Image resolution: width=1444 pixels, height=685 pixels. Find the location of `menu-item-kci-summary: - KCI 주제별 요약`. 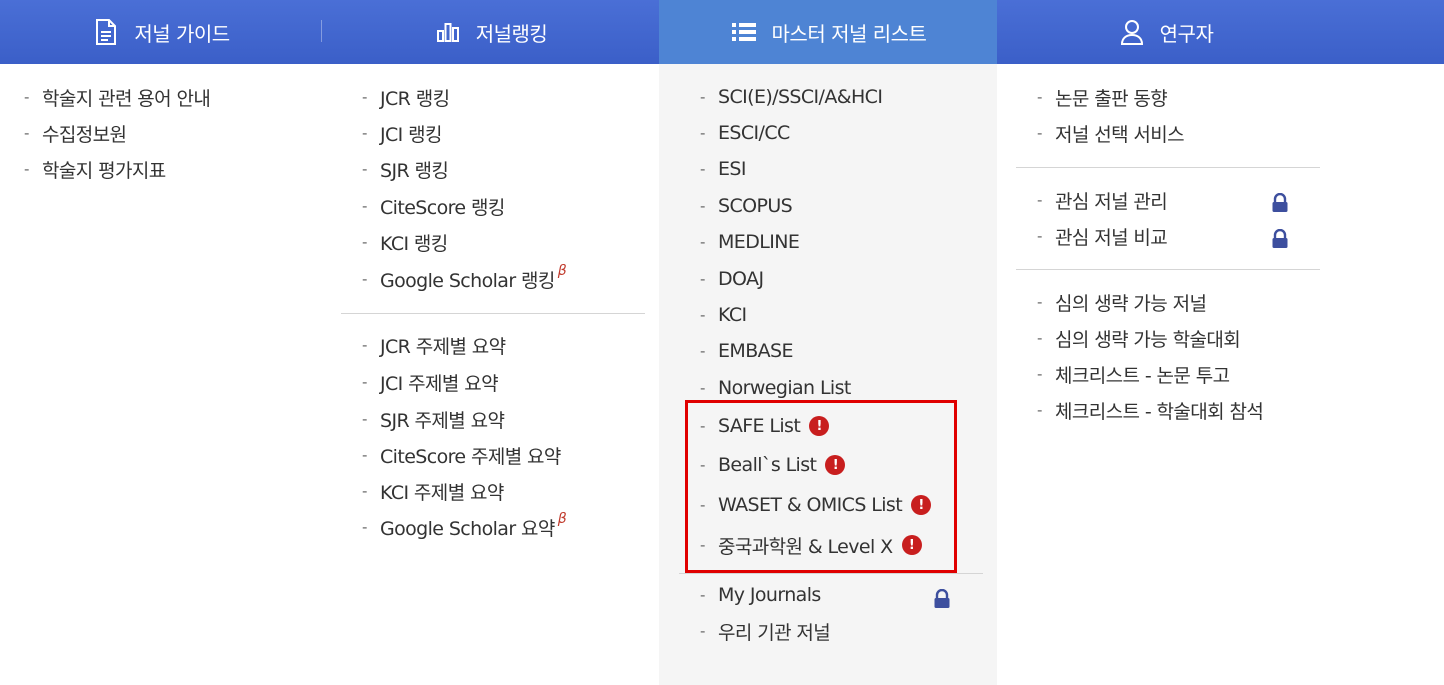

menu-item-kci-summary: - KCI 주제별 요약 is located at coordinates (433, 491).